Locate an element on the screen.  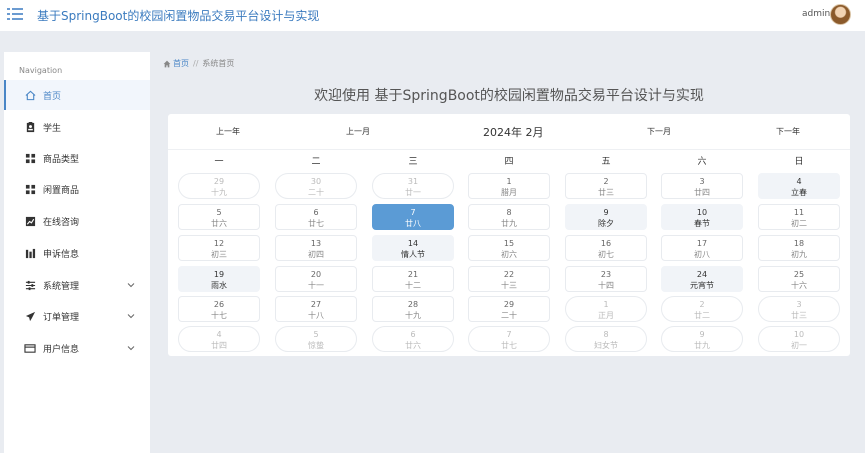
calendar-day: 3 廿四 is located at coordinates (702, 186).